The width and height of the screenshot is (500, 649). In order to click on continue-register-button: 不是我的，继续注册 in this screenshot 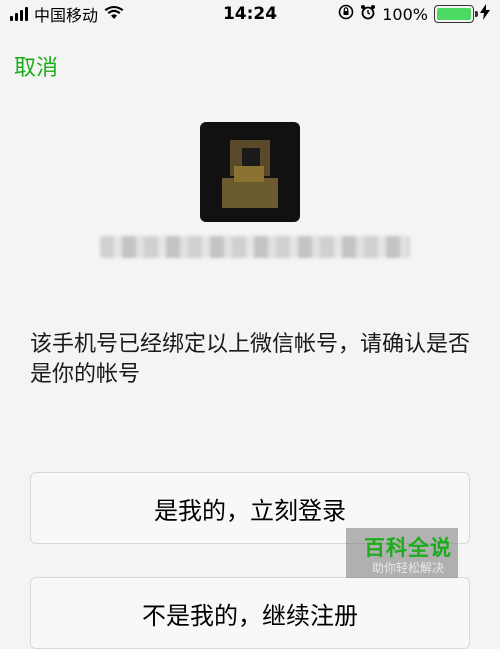, I will do `click(250, 613)`.